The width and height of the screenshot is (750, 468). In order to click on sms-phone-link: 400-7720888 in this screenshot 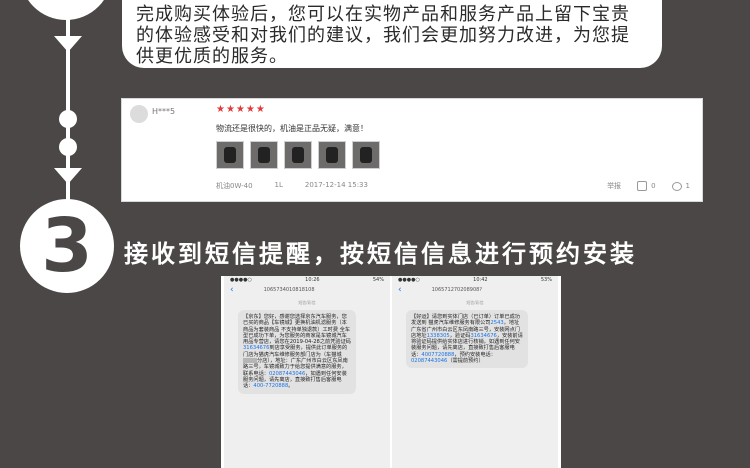, I will do `click(270, 386)`.